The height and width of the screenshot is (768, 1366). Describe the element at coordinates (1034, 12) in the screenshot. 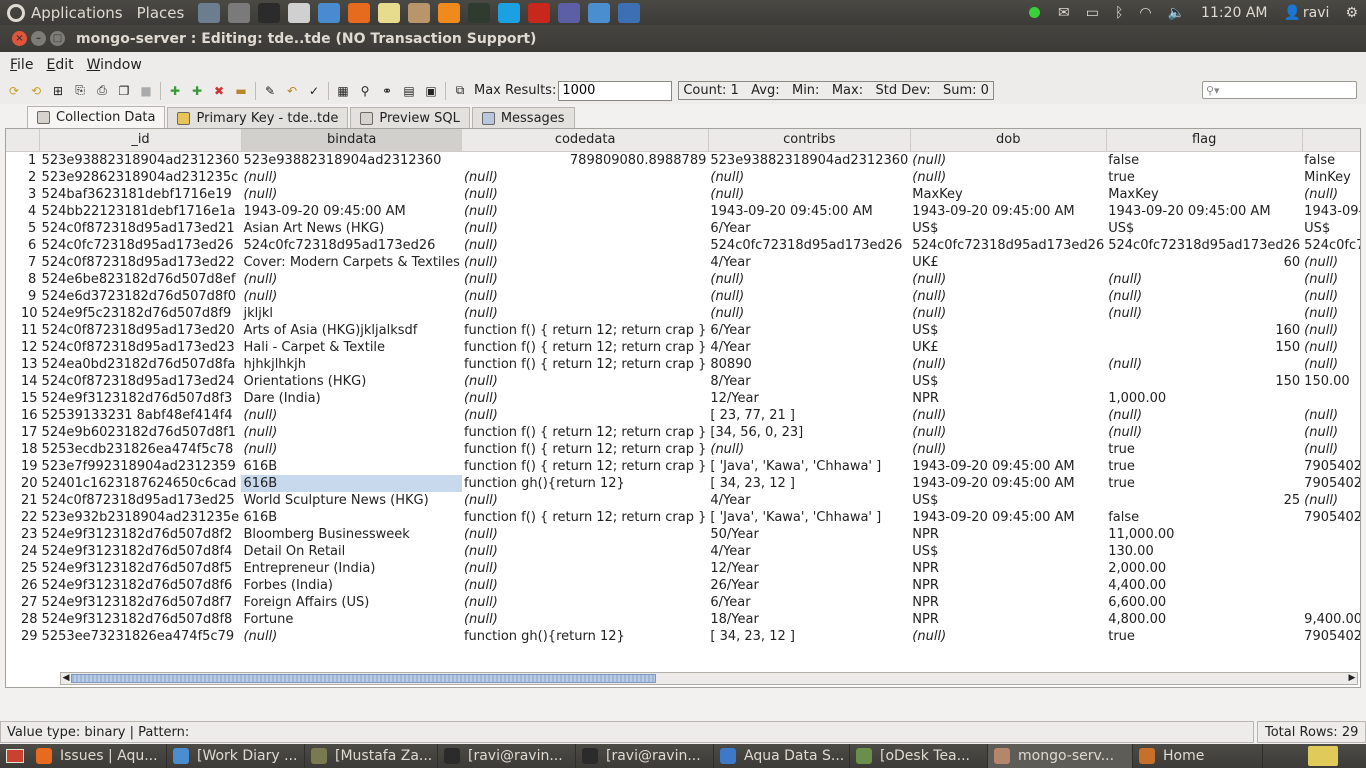

I see `network-status-icon` at that location.